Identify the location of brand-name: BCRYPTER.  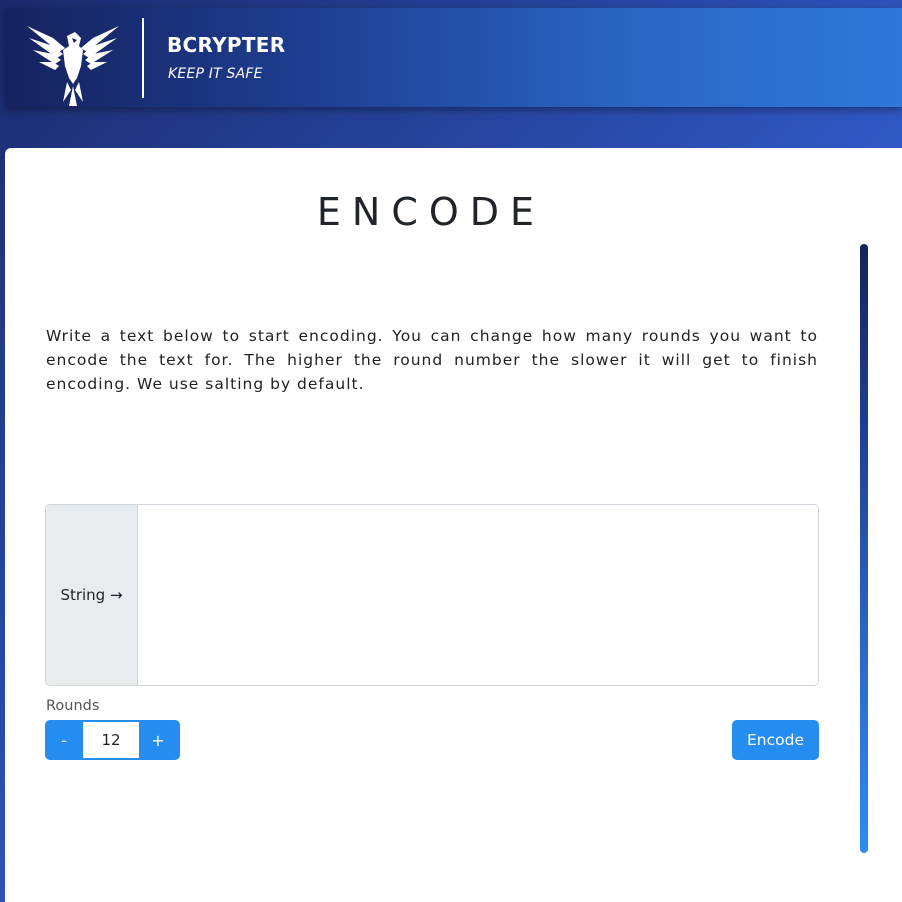
(226, 45).